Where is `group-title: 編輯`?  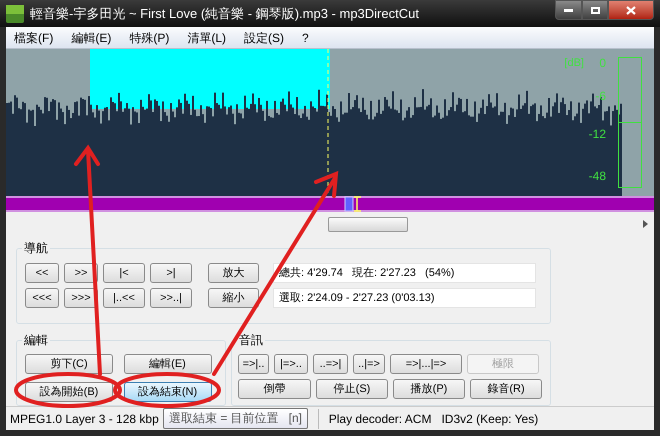
group-title: 編輯 is located at coordinates (36, 340).